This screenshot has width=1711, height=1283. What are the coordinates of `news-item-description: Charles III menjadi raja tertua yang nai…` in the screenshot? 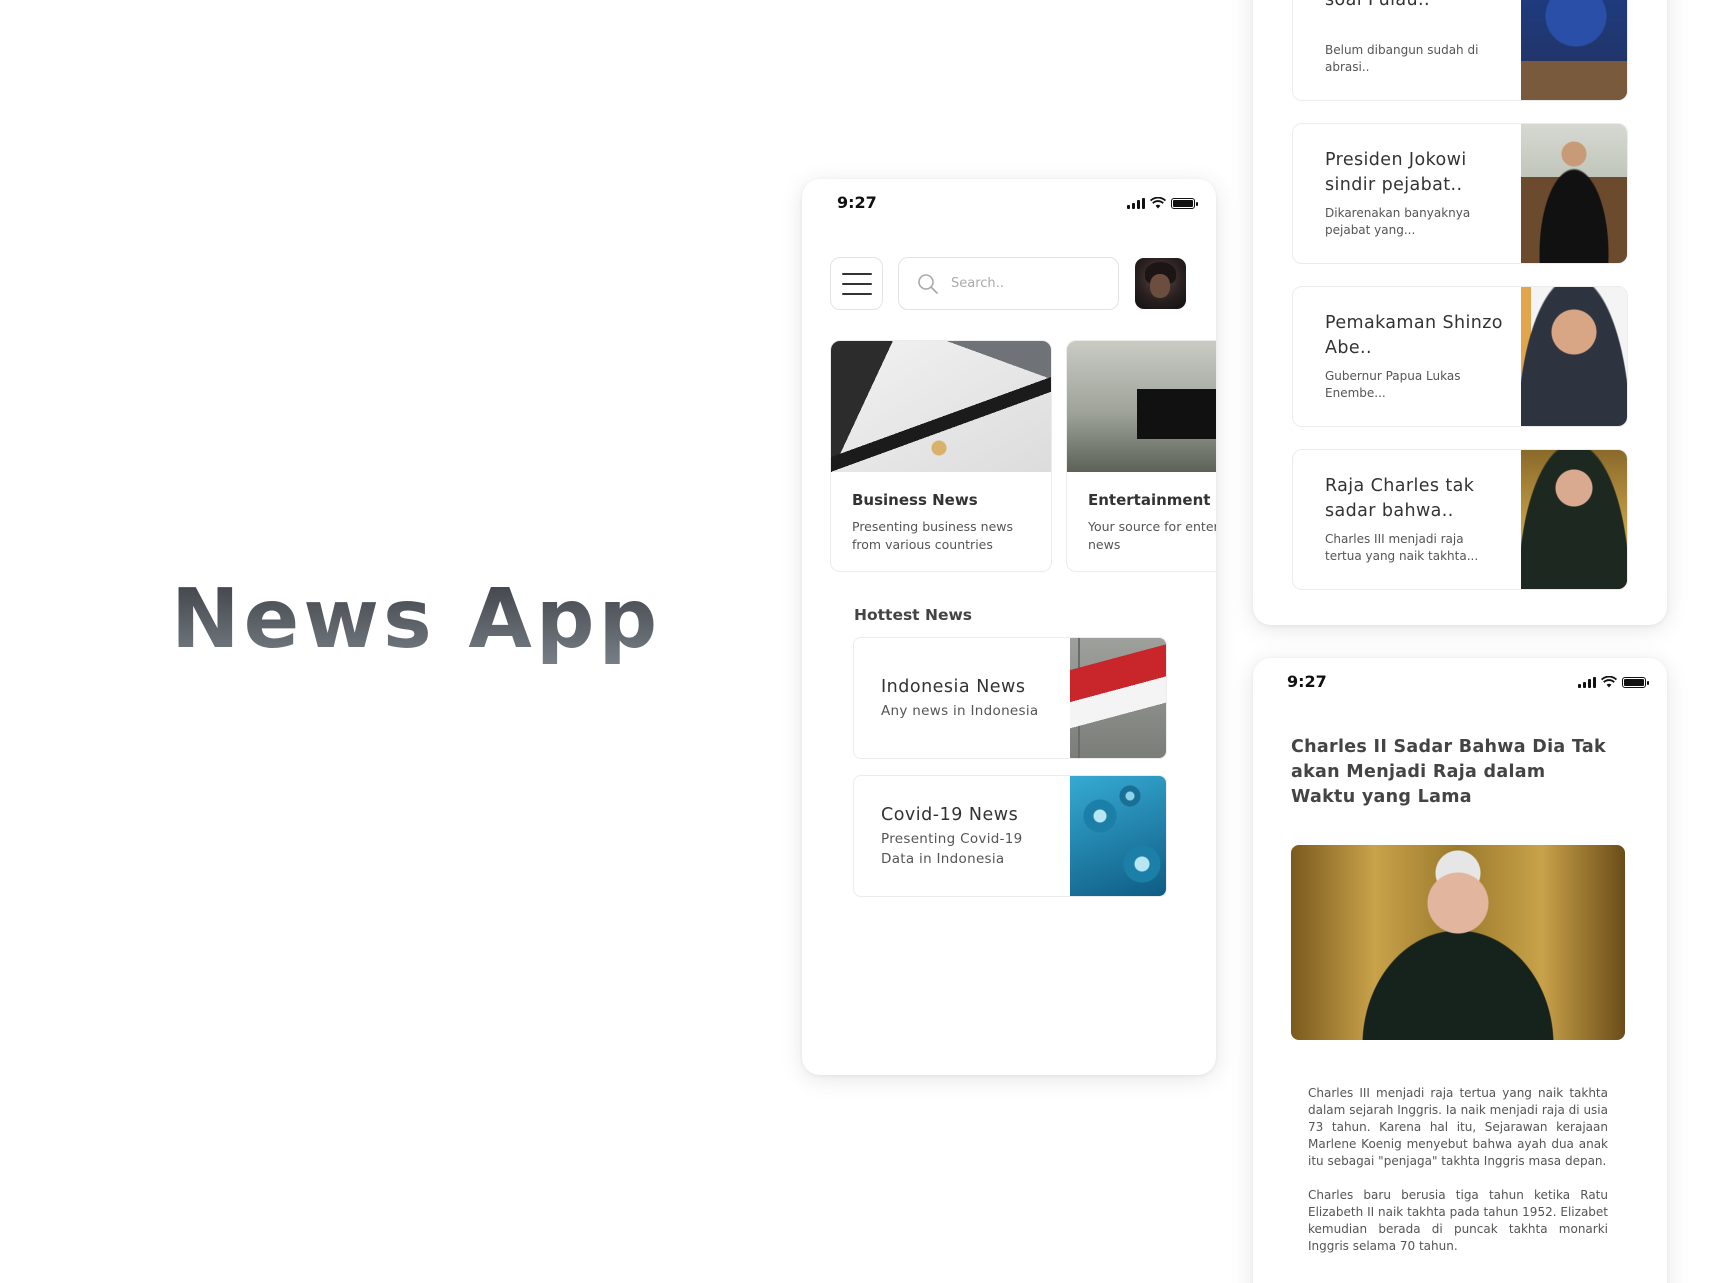 It's located at (1402, 547).